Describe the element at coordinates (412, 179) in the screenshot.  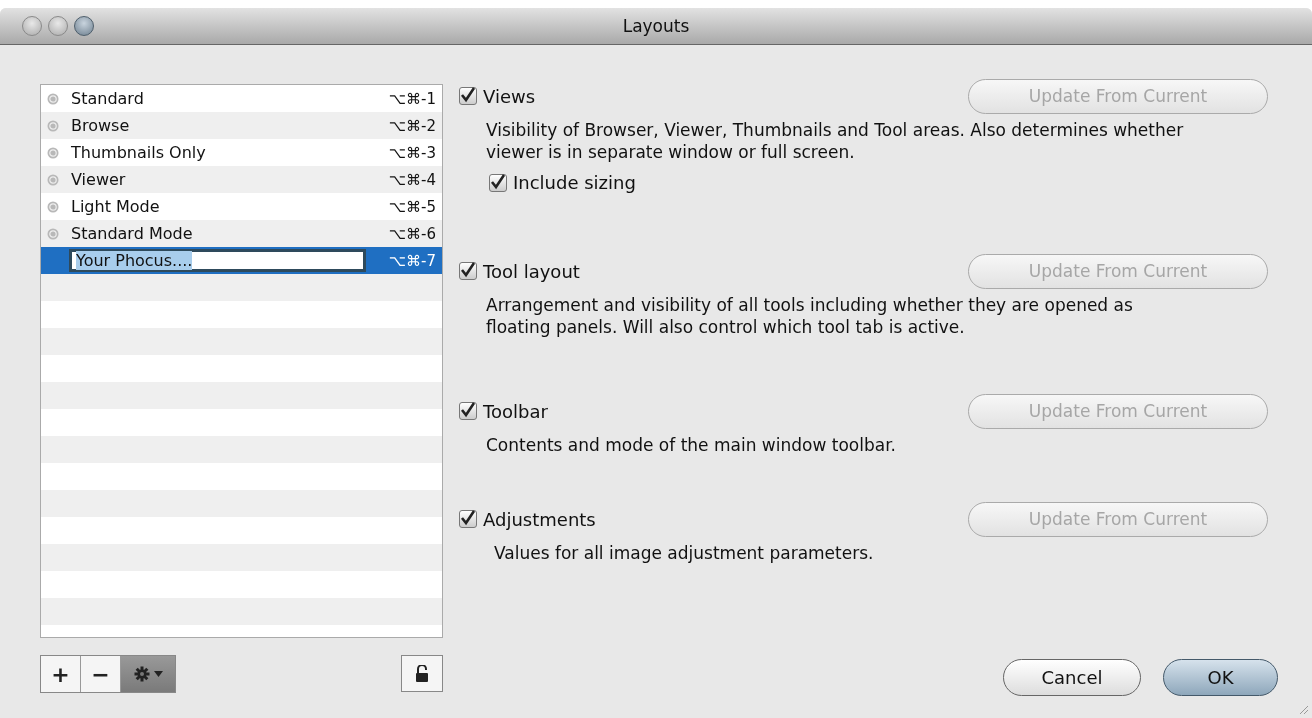
I see `shortcut-label: ⌥⌘-4` at that location.